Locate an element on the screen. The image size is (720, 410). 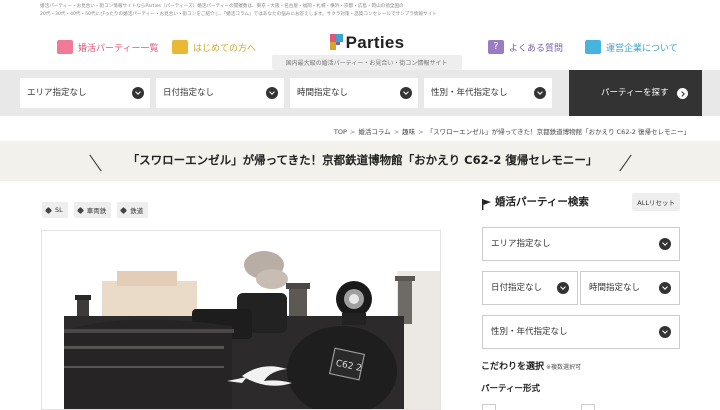
find-party-button-label: パーティーを探す is located at coordinates (635, 93).